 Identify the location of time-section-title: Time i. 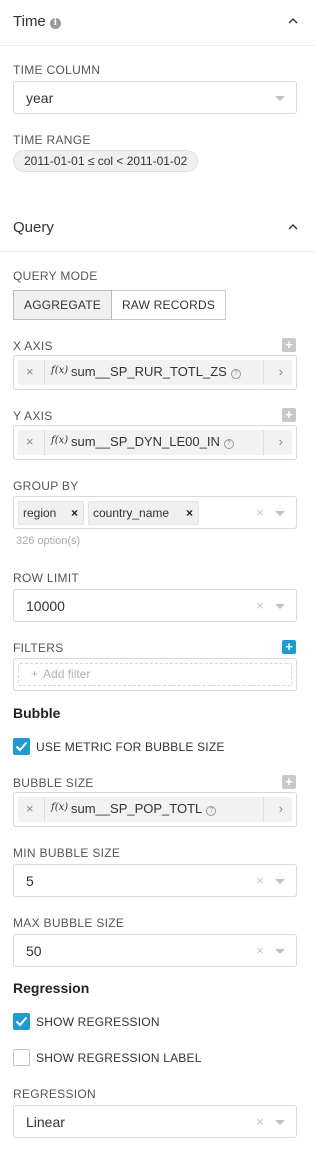
(37, 21).